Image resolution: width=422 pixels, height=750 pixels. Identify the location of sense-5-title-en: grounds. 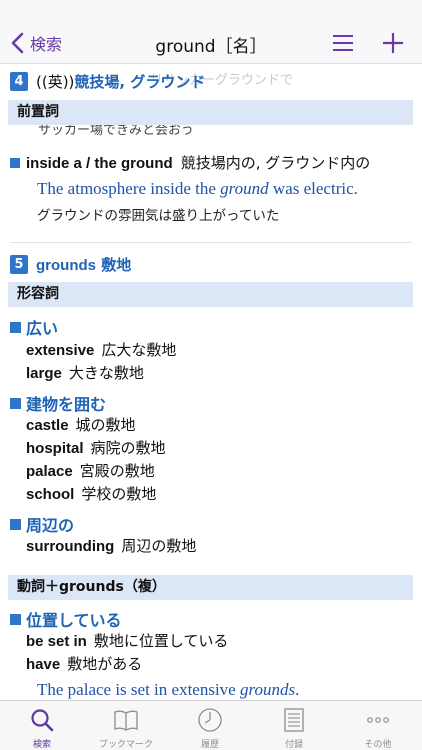
(66, 265).